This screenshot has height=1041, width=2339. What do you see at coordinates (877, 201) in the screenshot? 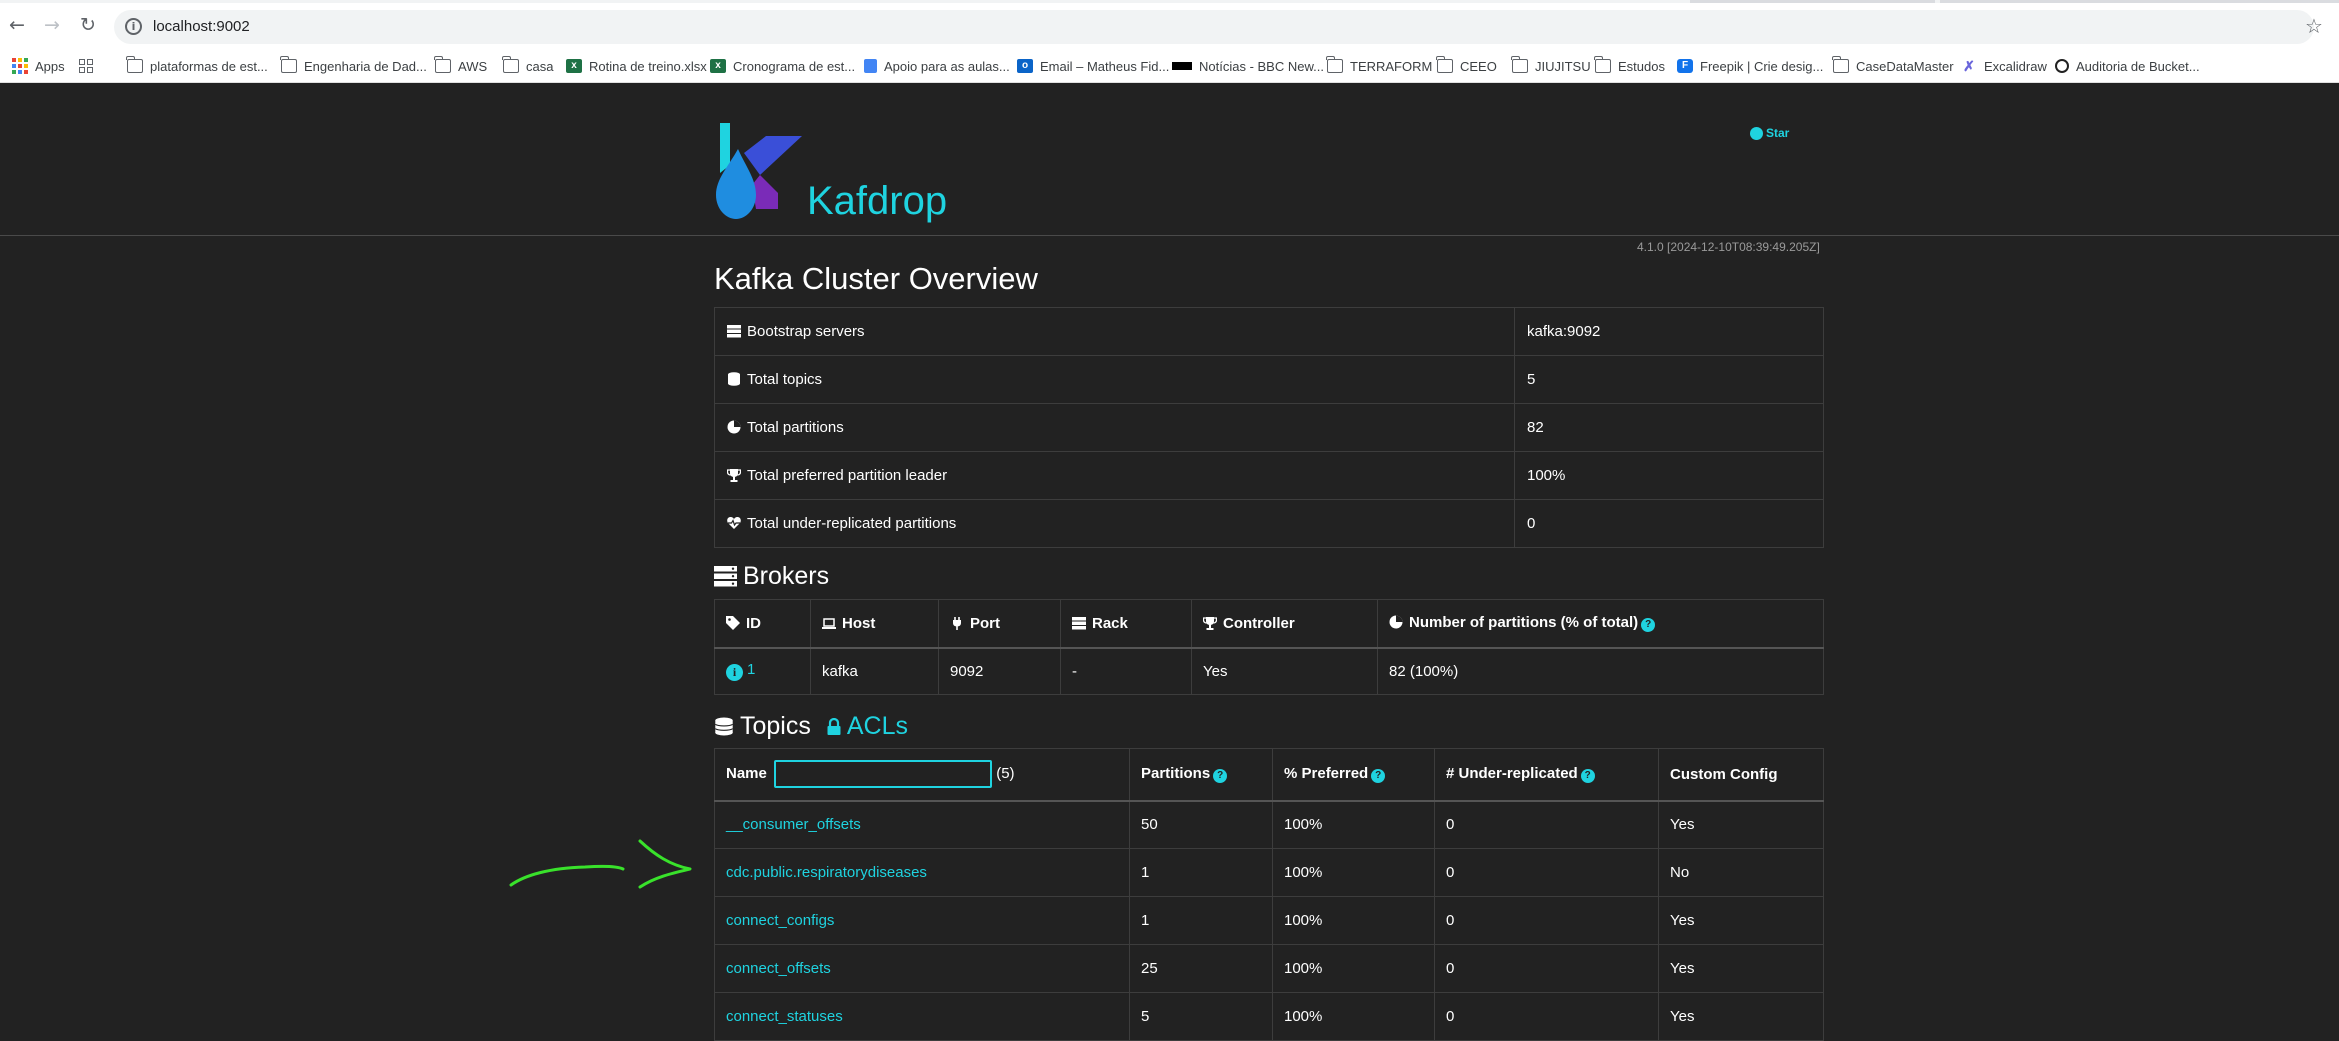
I see `brand-title: Kafdrop` at bounding box center [877, 201].